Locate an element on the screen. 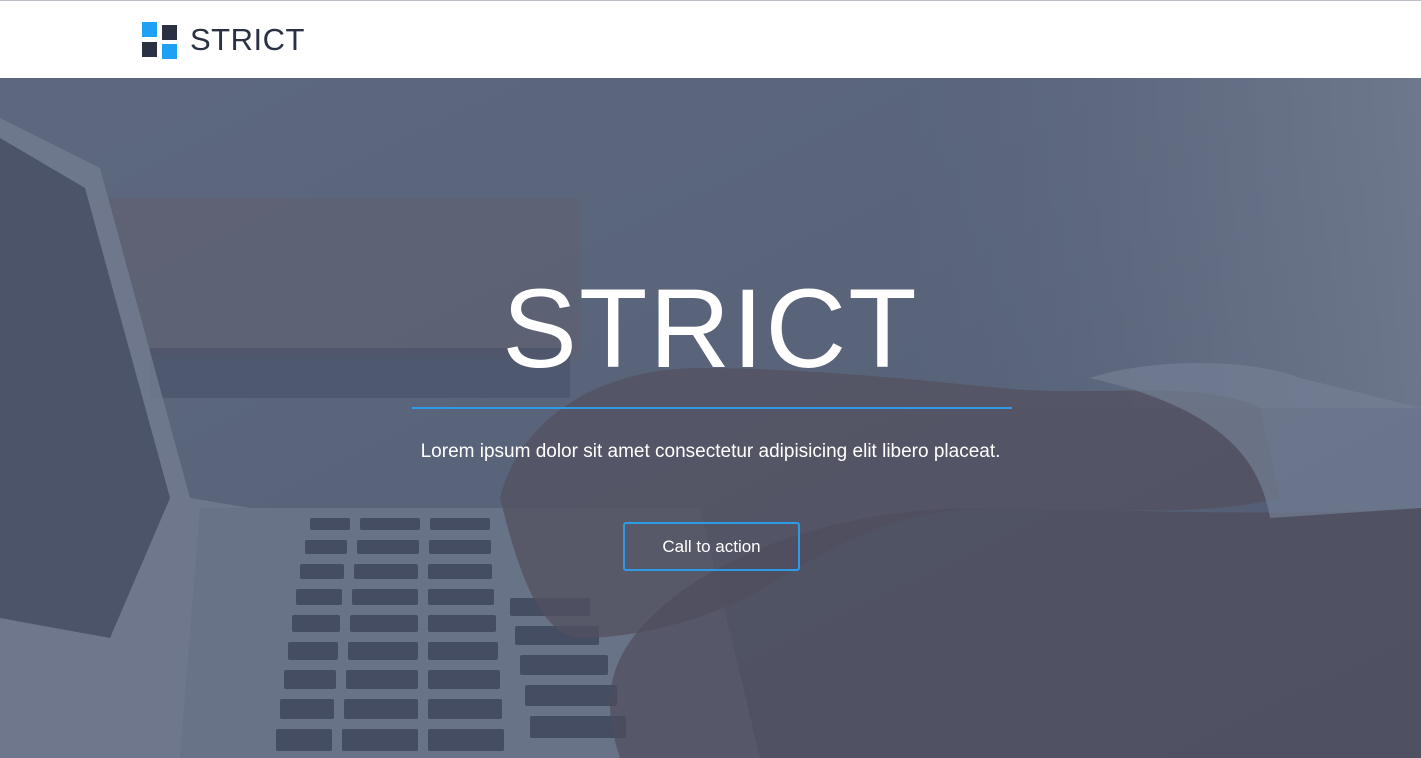 The image size is (1421, 758). brand-name: STRICT is located at coordinates (247, 39).